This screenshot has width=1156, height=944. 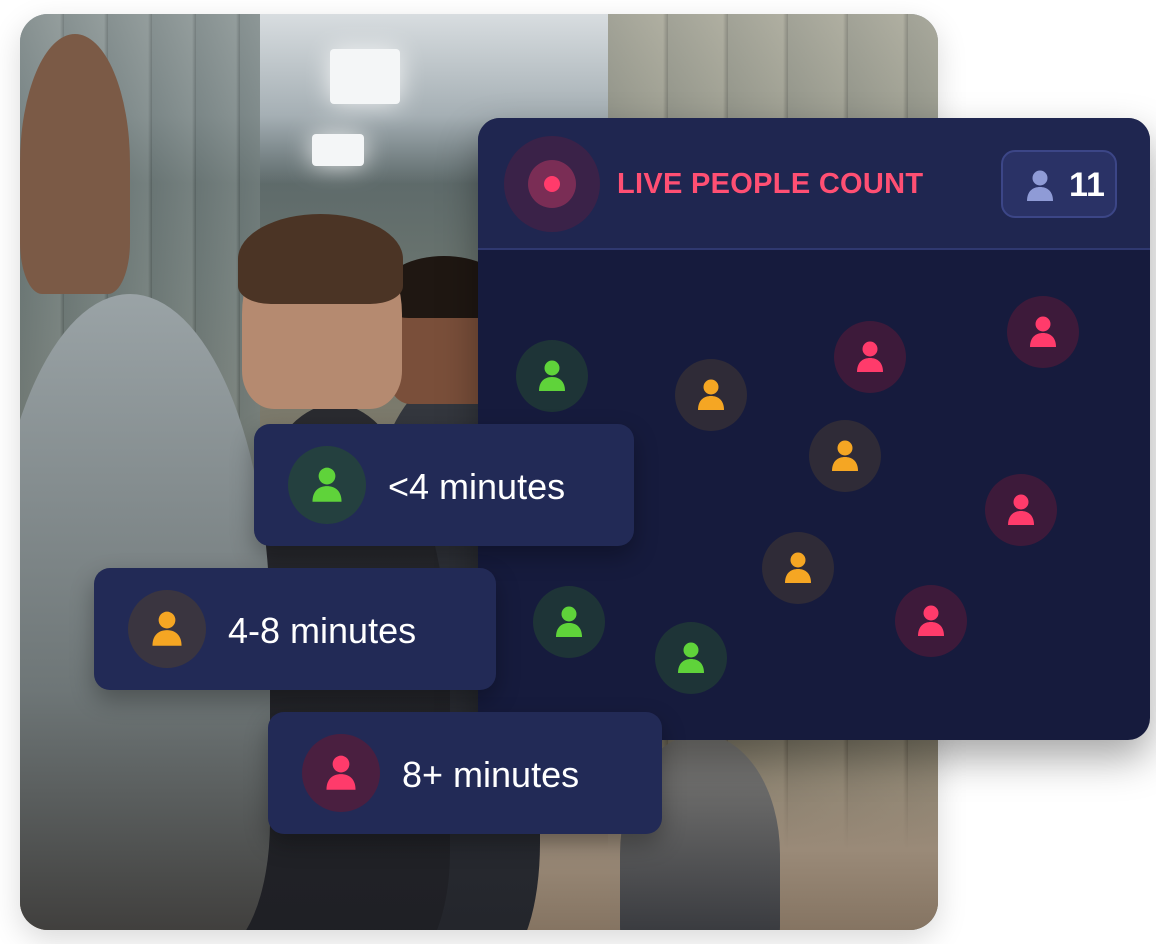 I want to click on people-count-value: 11, so click(x=1087, y=185).